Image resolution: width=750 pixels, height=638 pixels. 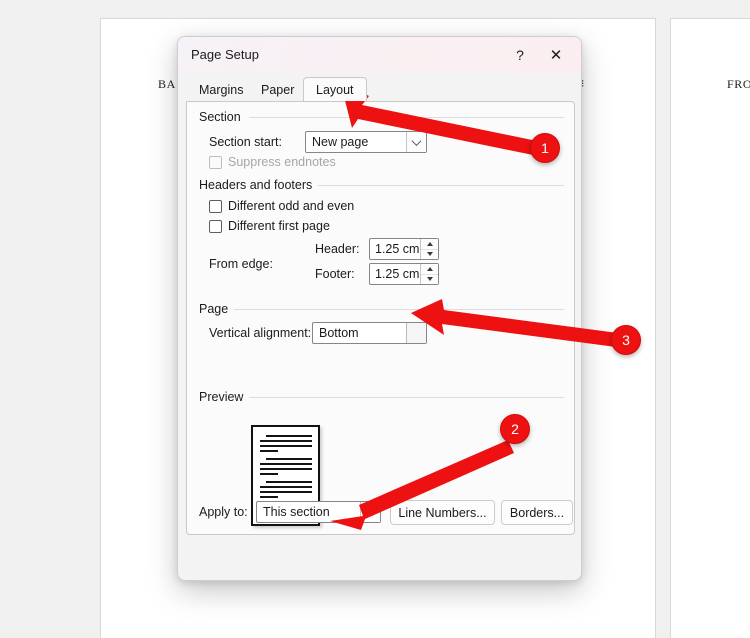 I want to click on document-text-left: BA, so click(x=167, y=84).